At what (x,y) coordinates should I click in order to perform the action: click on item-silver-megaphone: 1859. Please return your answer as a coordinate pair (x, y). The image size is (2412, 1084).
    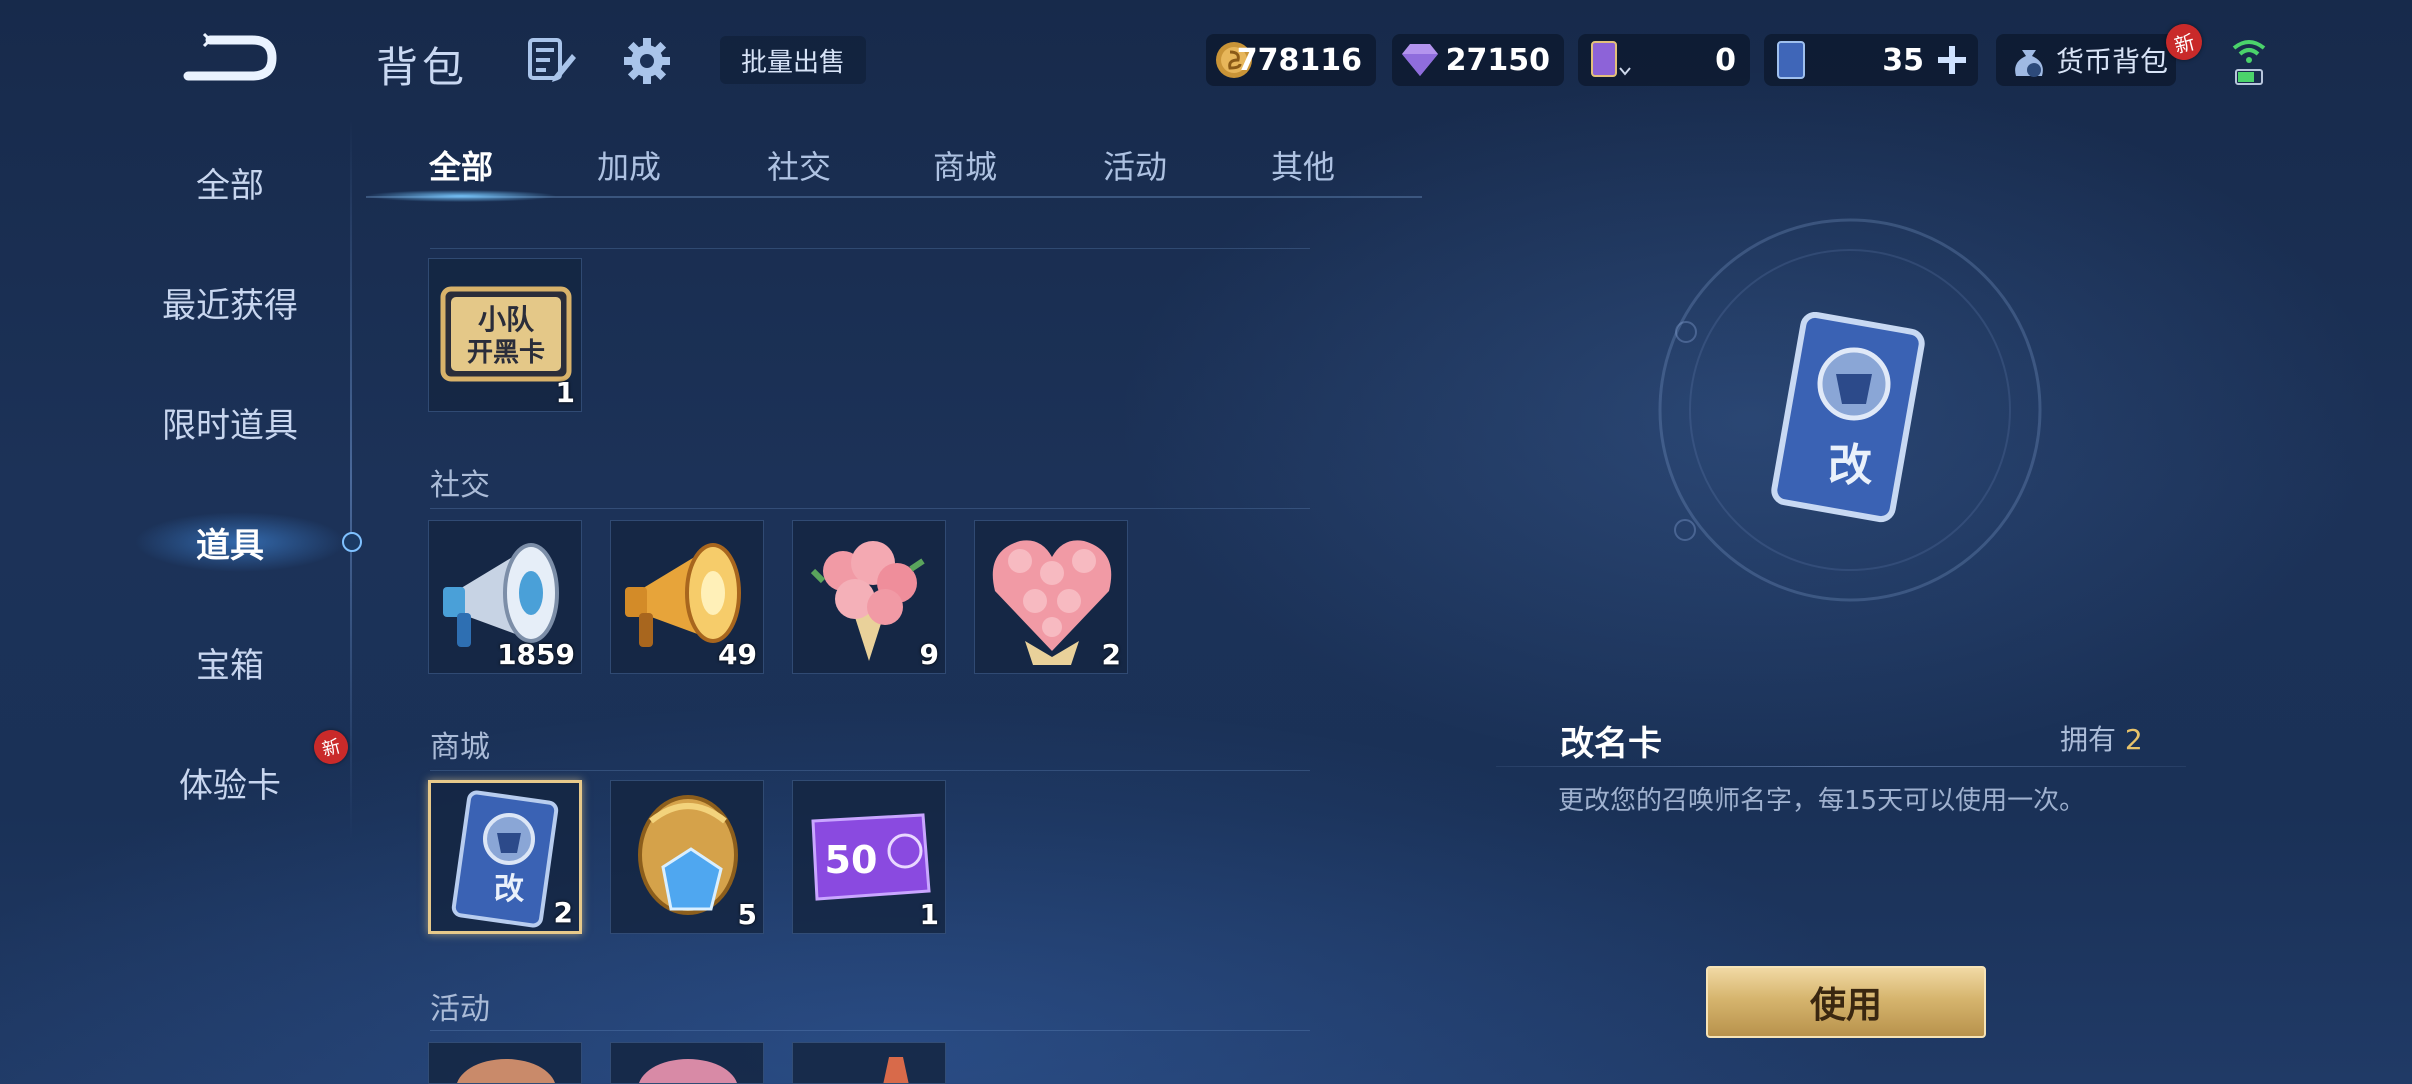
    Looking at the image, I should click on (505, 597).